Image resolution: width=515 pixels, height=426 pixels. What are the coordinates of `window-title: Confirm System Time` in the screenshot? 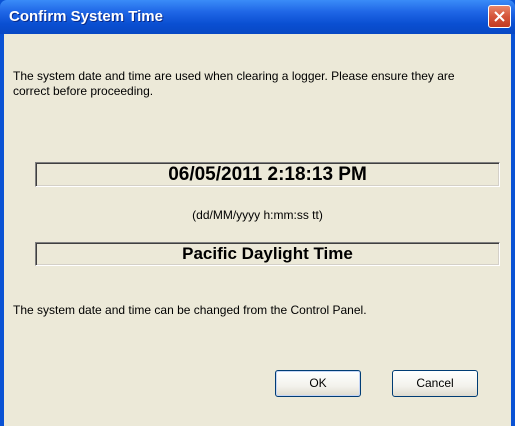 It's located at (86, 16).